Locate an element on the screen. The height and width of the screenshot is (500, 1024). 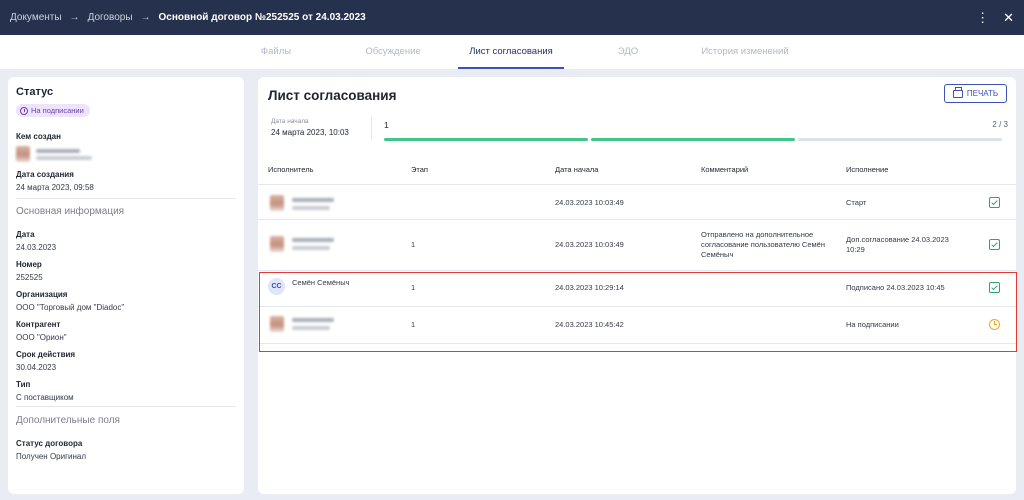
highlight-frame is located at coordinates (638, 312).